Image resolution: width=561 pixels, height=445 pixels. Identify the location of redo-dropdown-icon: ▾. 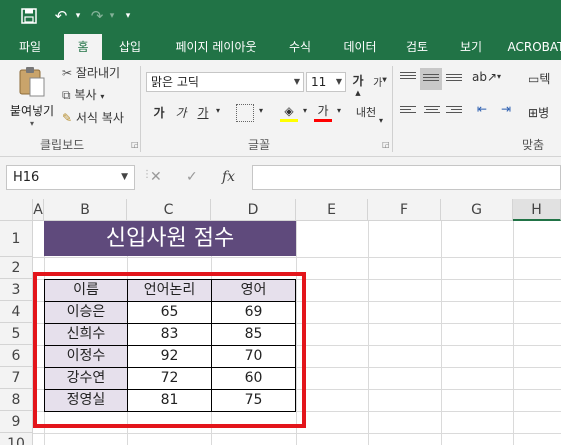
(112, 16).